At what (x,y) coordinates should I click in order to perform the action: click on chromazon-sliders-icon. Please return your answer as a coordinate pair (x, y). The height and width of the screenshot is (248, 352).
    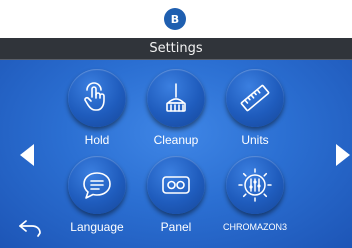
    Looking at the image, I should click on (255, 185).